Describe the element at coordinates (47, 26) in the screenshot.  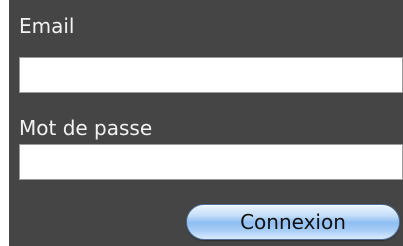
I see `email-label: Email` at that location.